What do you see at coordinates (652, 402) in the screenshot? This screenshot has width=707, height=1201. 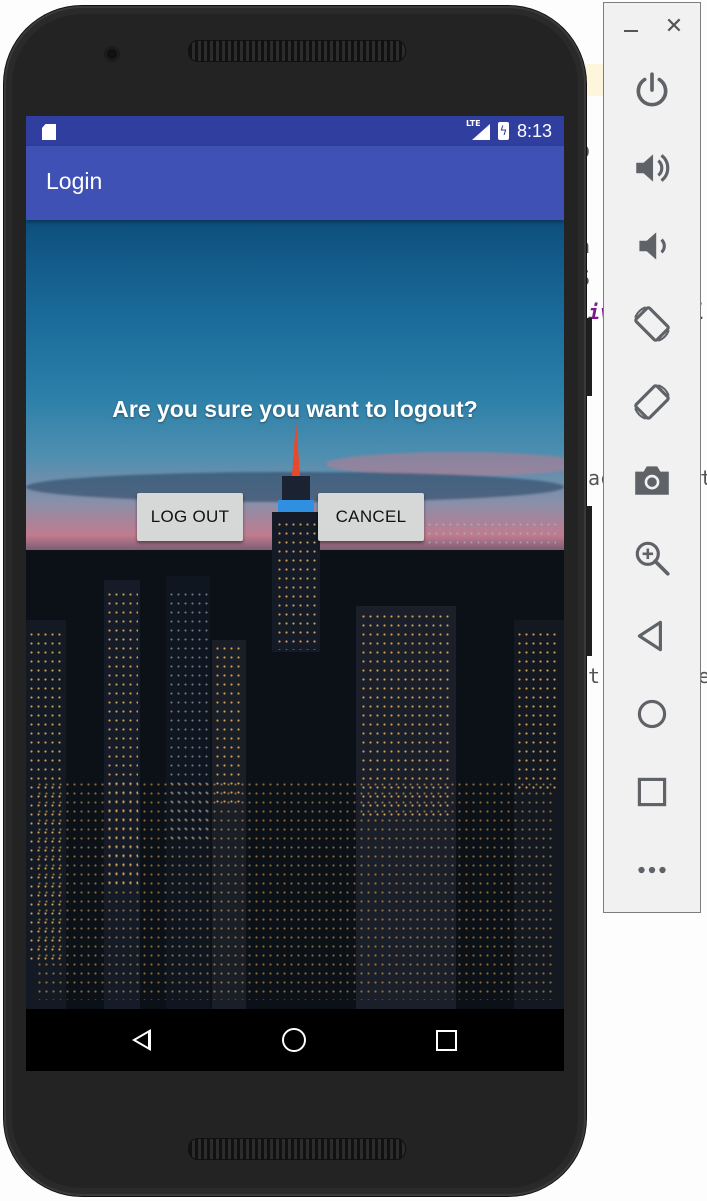 I see `rotate-right-icon` at bounding box center [652, 402].